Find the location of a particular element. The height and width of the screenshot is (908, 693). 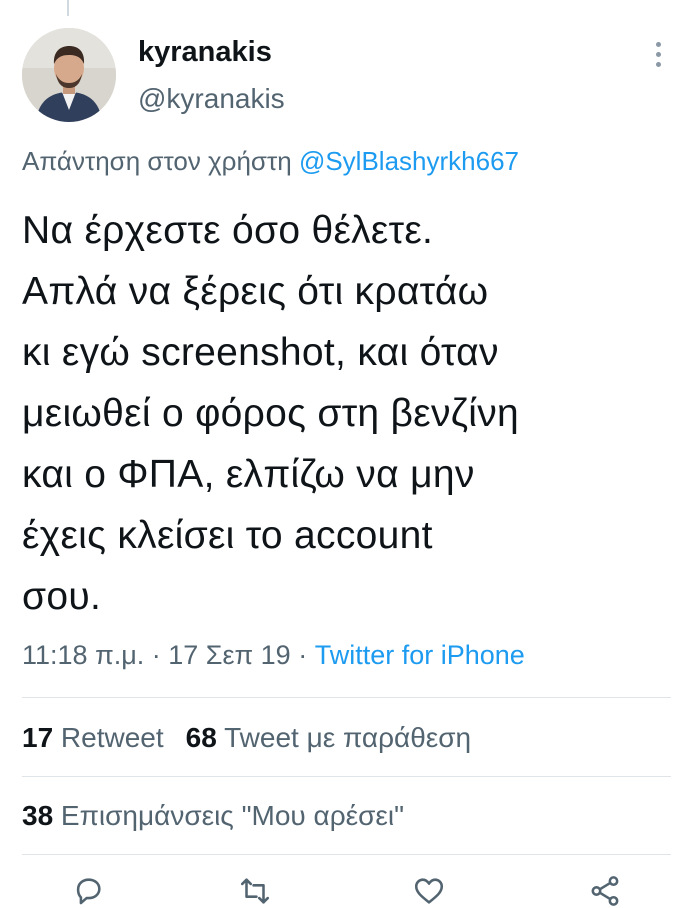

reply-icon is located at coordinates (88, 891).